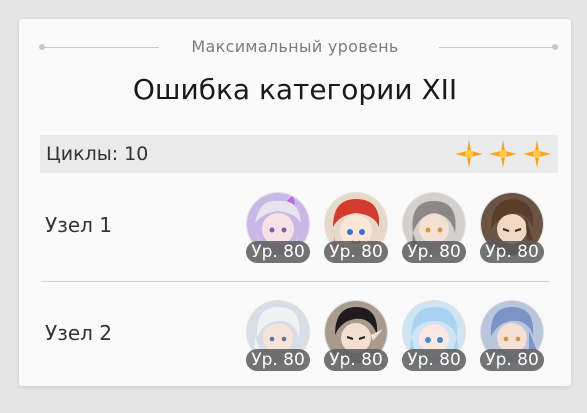  What do you see at coordinates (78, 333) in the screenshot?
I see `node-label: Узел 2` at bounding box center [78, 333].